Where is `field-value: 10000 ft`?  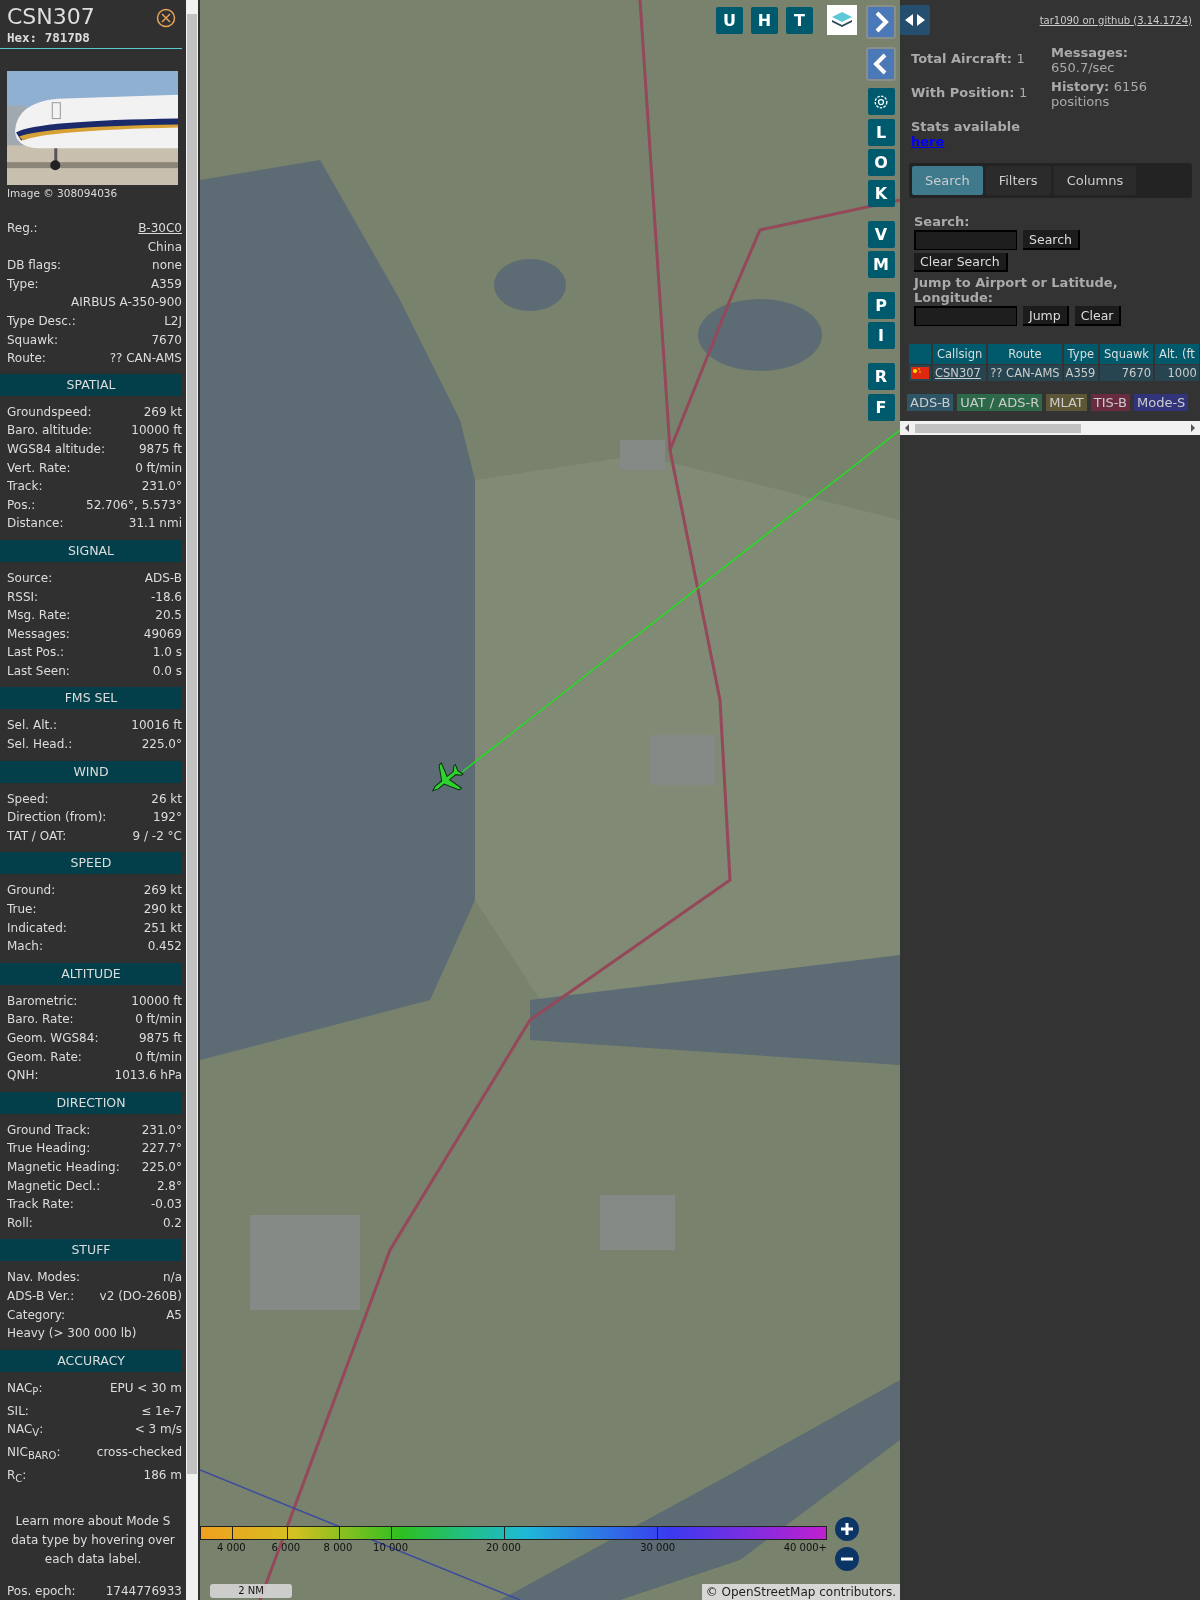 field-value: 10000 ft is located at coordinates (156, 431).